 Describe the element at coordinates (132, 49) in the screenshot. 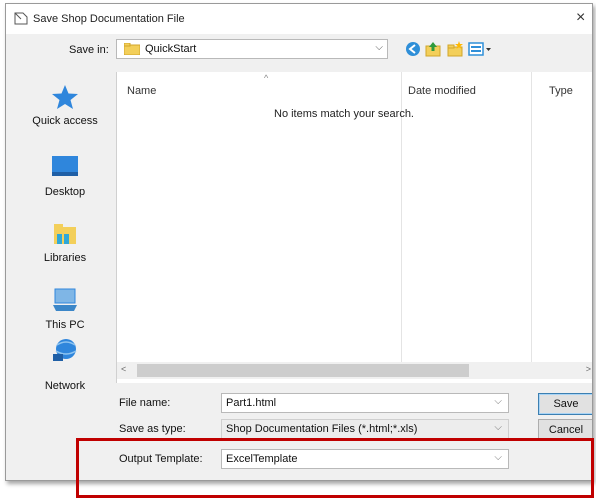

I see `folder-icon` at that location.